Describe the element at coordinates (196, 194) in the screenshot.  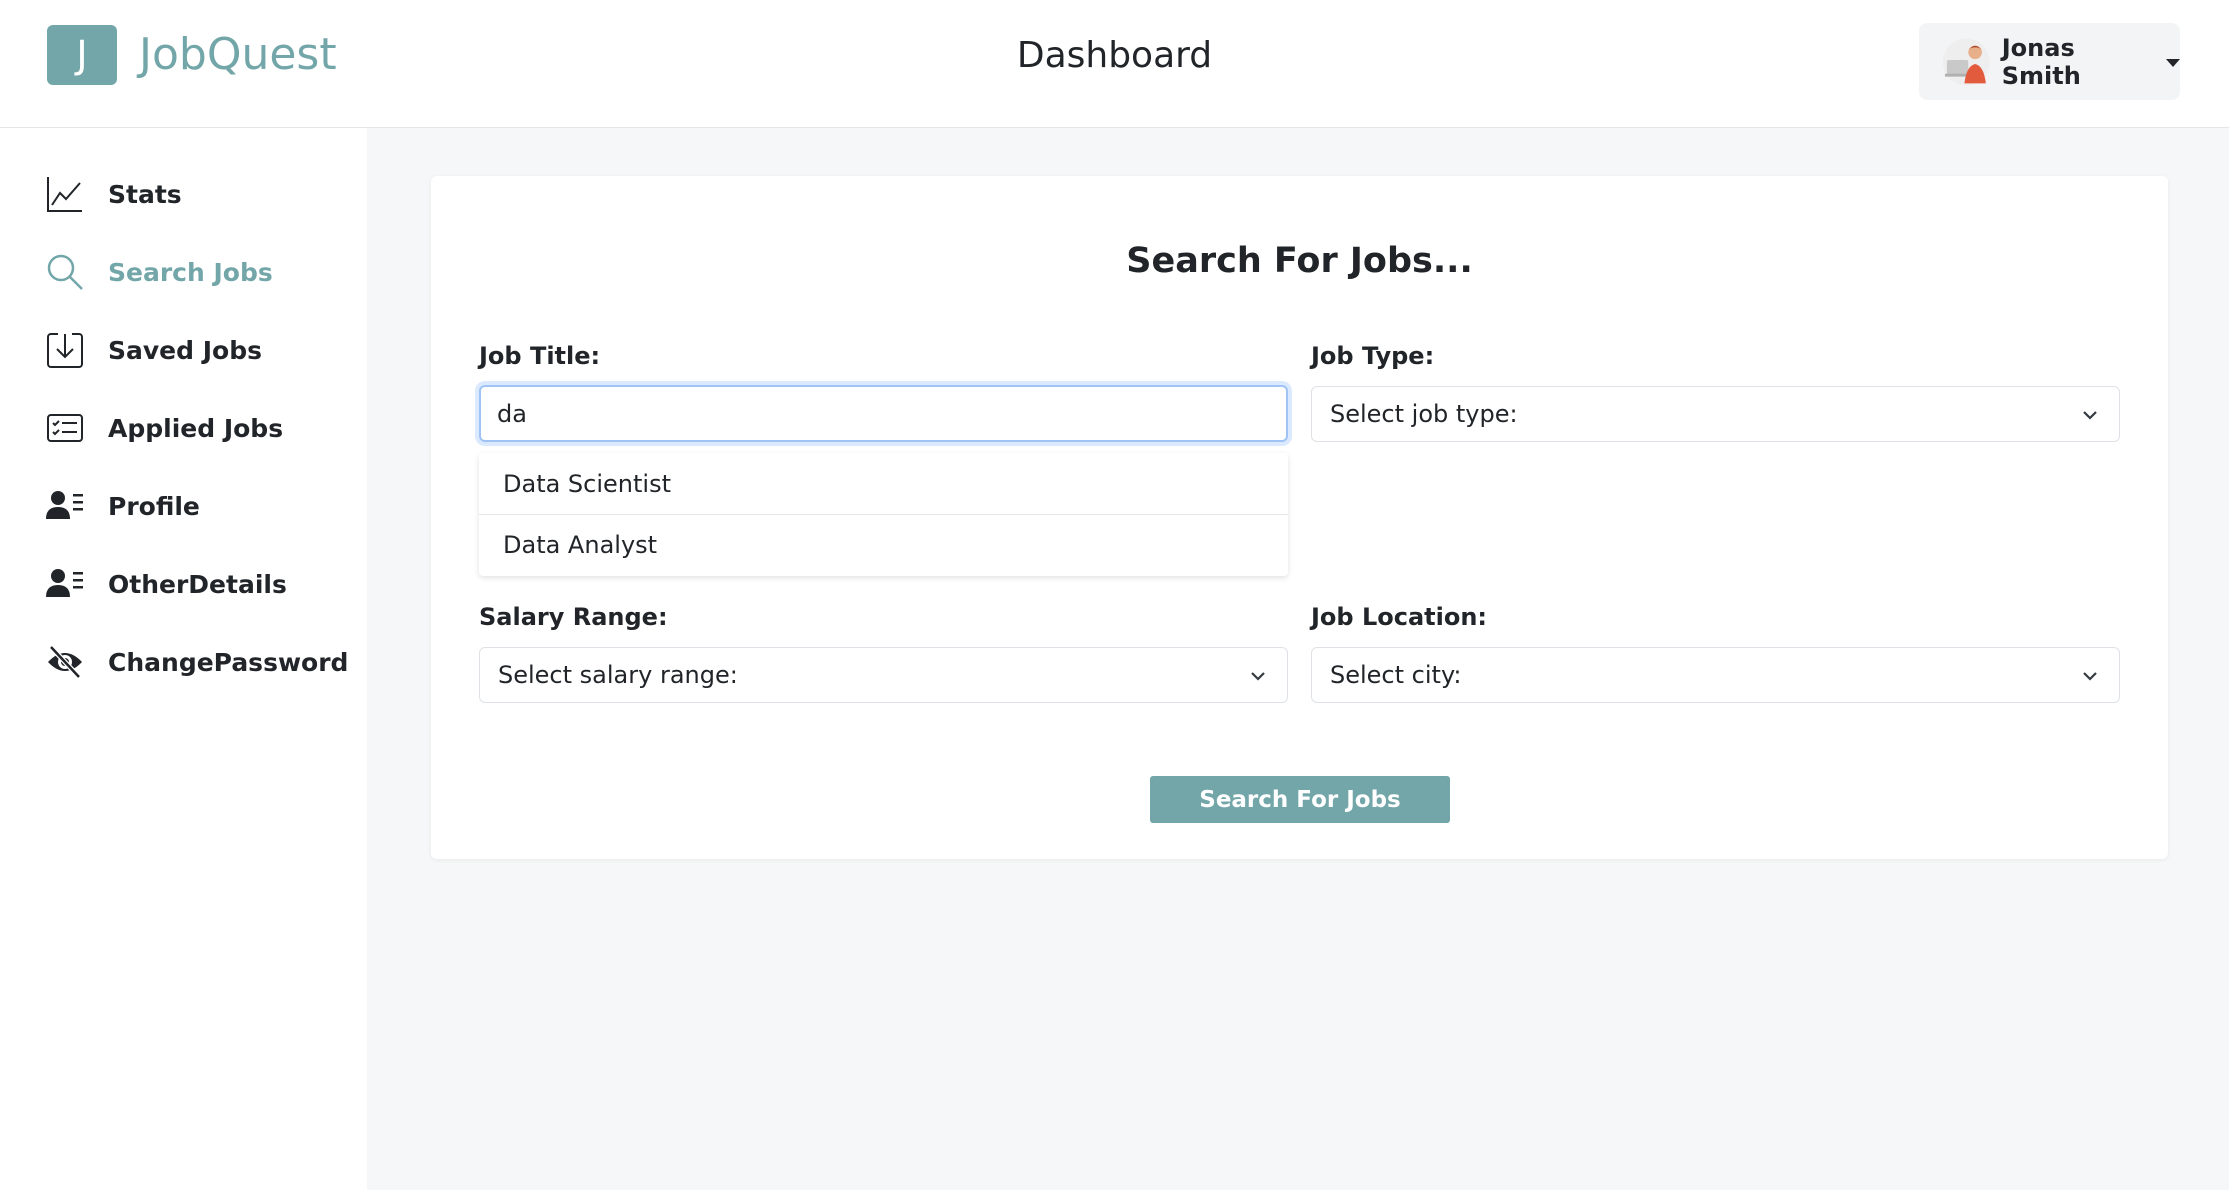
I see `sidebar-item-stats: Stats` at that location.